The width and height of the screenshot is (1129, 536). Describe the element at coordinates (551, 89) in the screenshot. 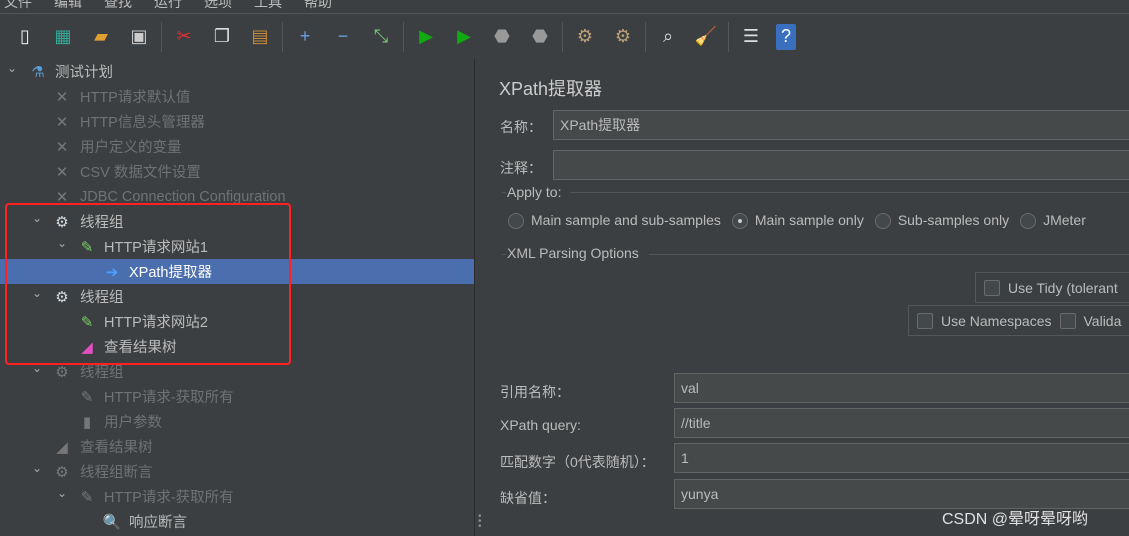

I see `panel-title: XPath提取器` at that location.